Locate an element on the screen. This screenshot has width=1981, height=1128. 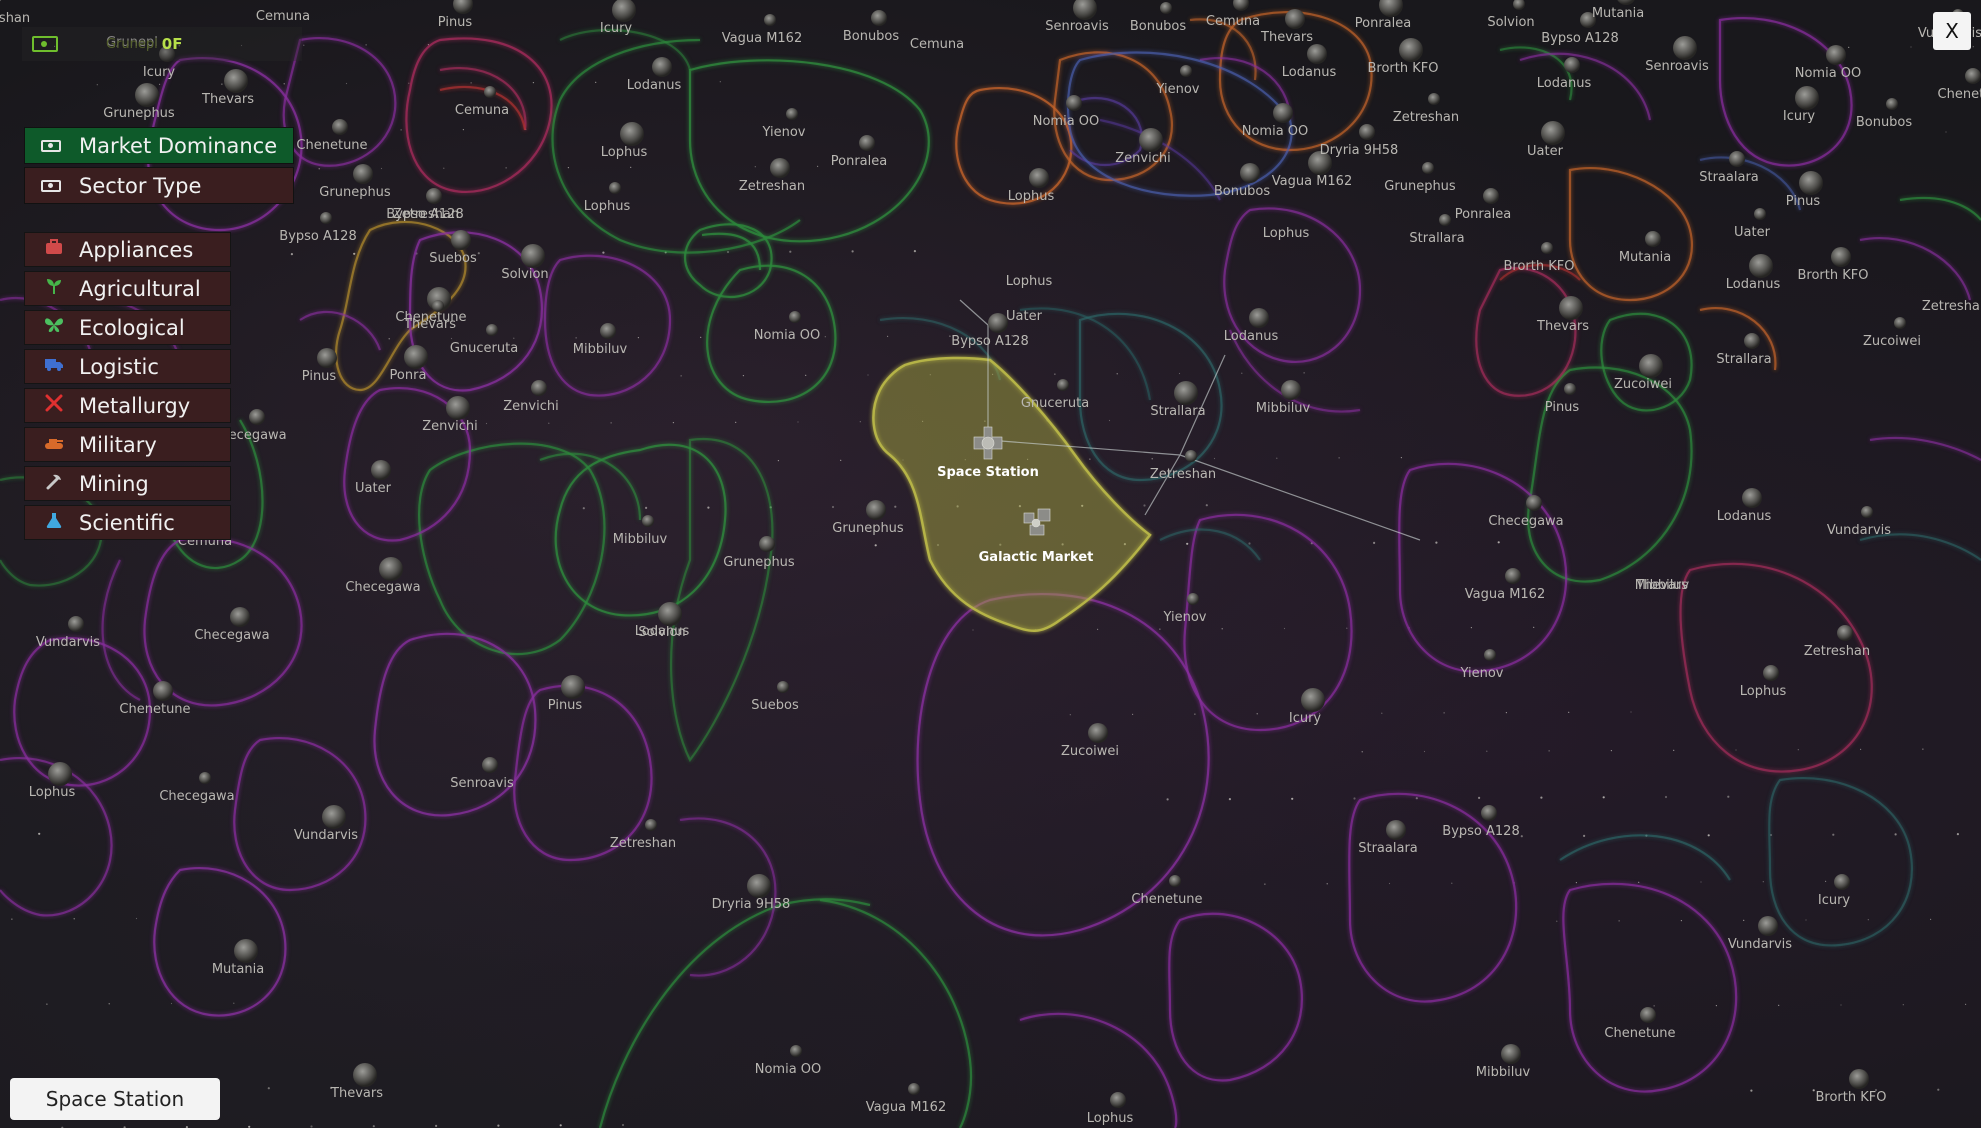
sector-item-military: Military is located at coordinates (127, 444).